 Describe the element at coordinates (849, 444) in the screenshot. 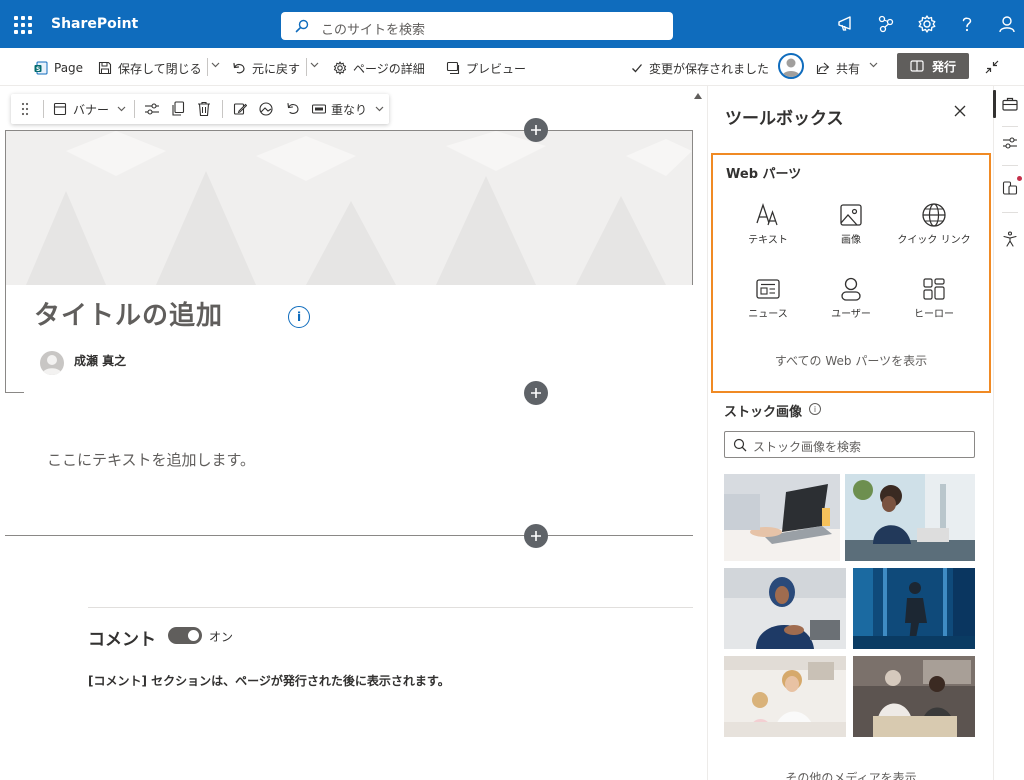

I see `stock-image-search-input: ストック画像を検索` at that location.